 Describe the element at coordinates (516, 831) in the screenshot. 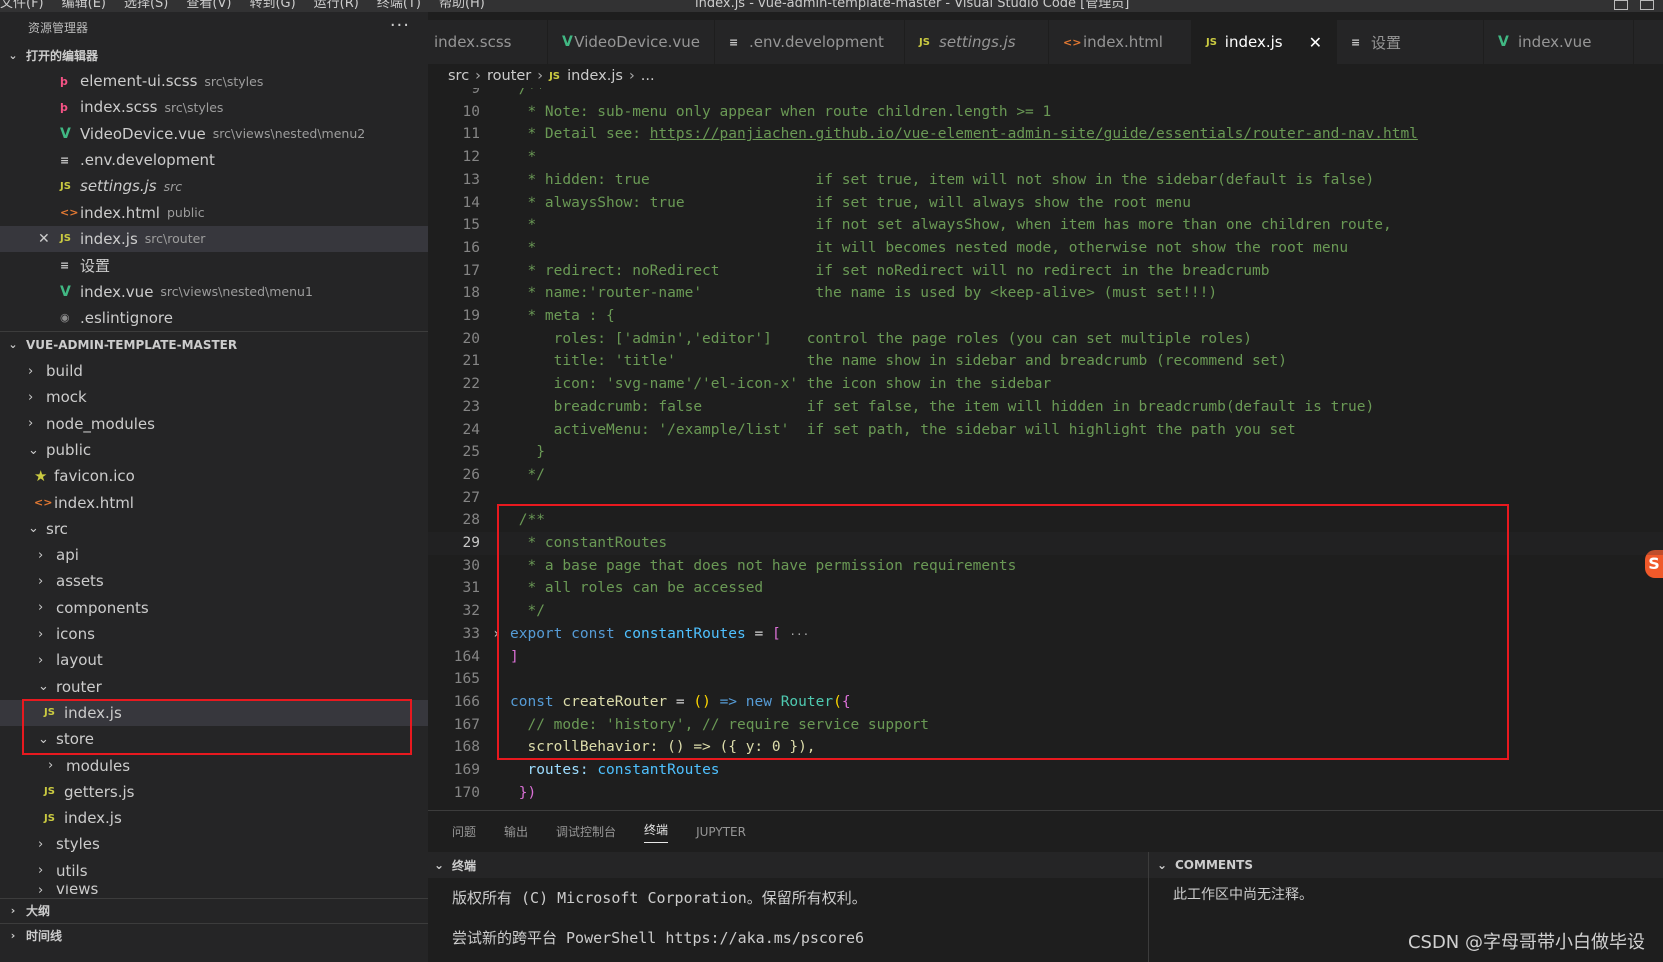

I see `tab-output: 输出` at that location.